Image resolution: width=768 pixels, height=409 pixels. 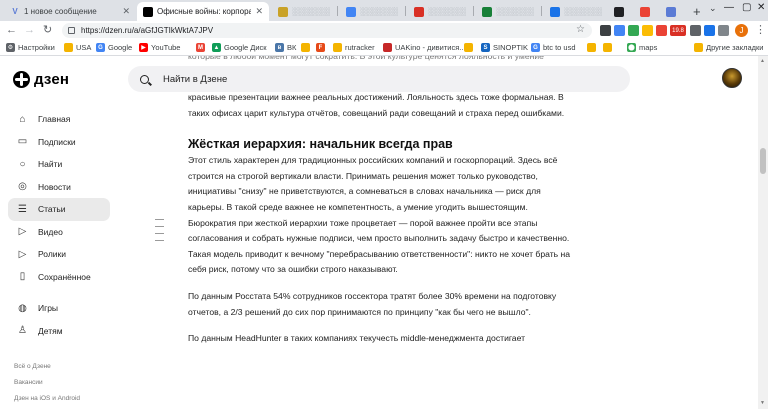 I want to click on sidebar-item-news: ◎ Новости, so click(x=59, y=187).